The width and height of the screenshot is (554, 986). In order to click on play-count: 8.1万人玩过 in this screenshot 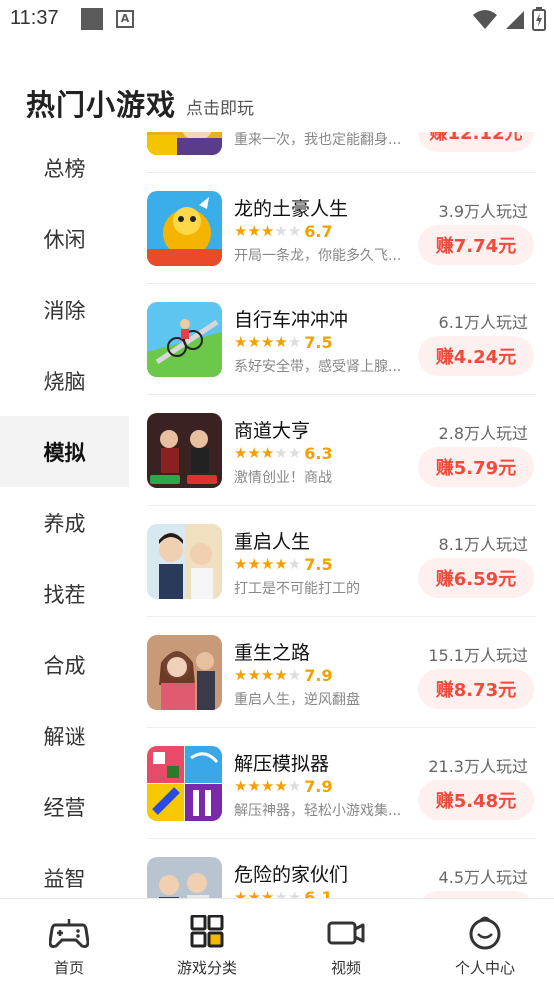, I will do `click(483, 544)`.